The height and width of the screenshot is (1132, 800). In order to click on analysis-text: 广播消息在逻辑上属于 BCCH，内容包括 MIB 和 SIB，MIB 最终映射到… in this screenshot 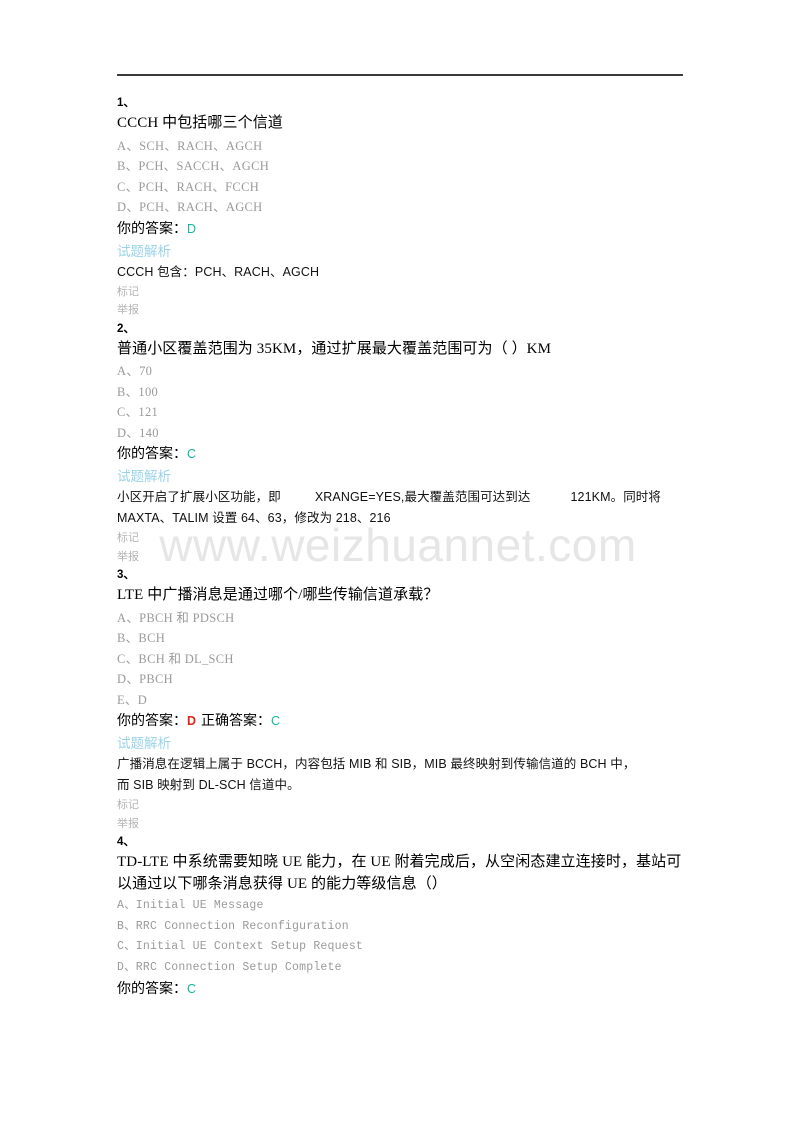, I will do `click(376, 764)`.